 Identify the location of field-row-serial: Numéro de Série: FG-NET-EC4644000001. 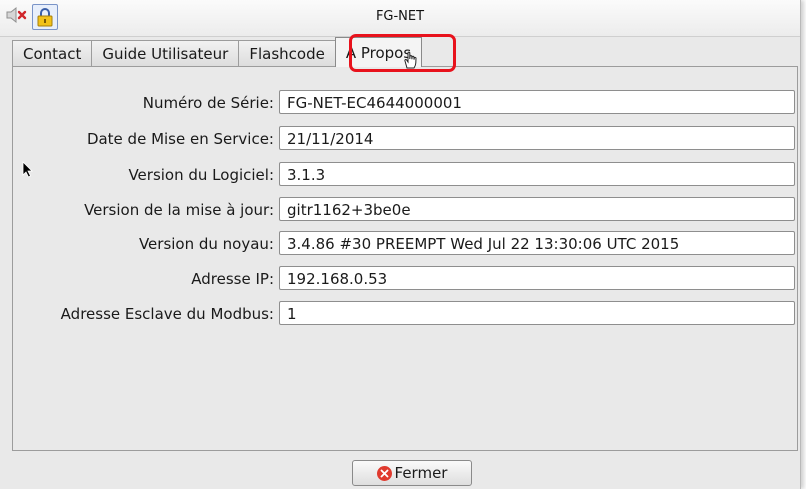
(406, 103).